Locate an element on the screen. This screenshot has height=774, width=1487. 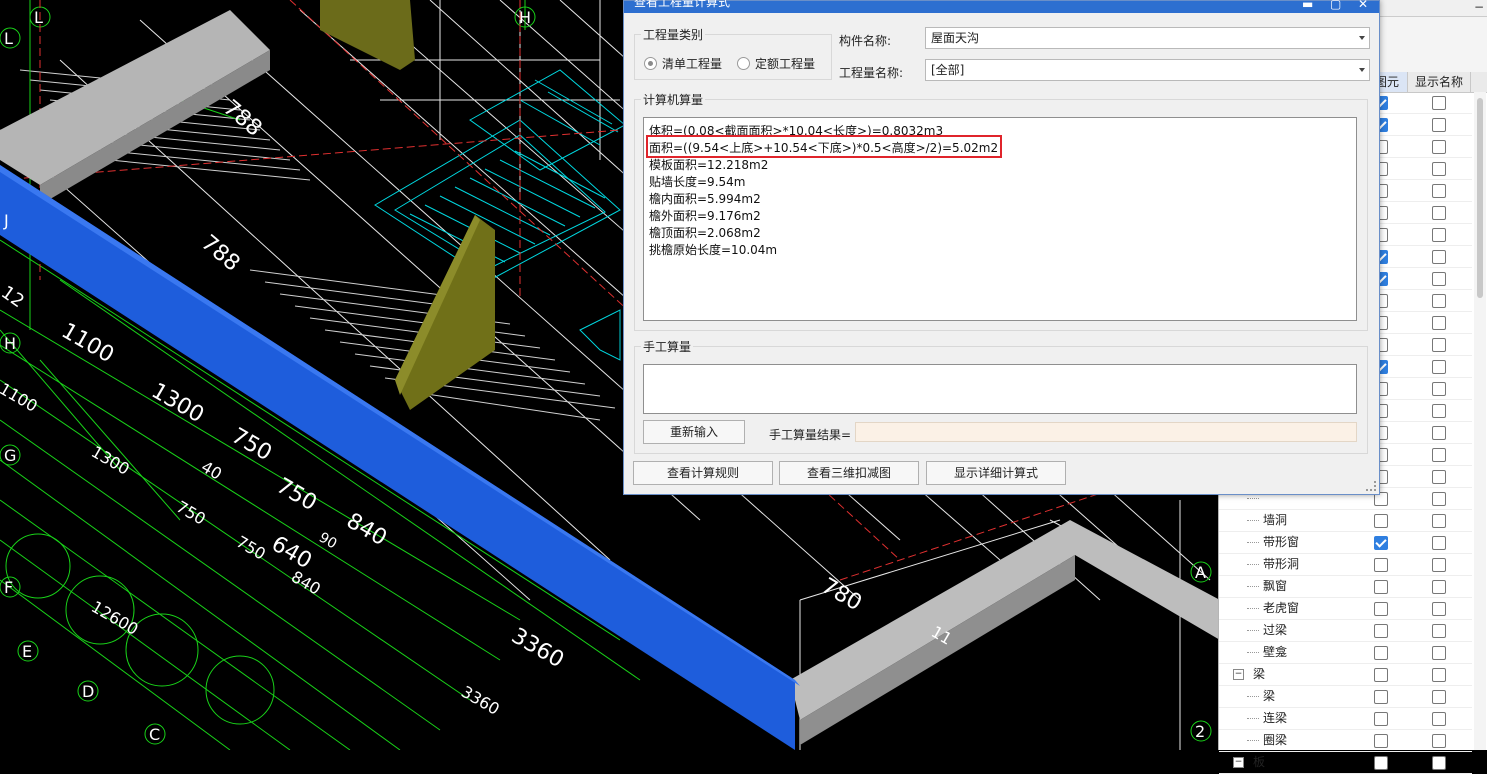
tree-item-label: 连梁 is located at coordinates (1275, 718).